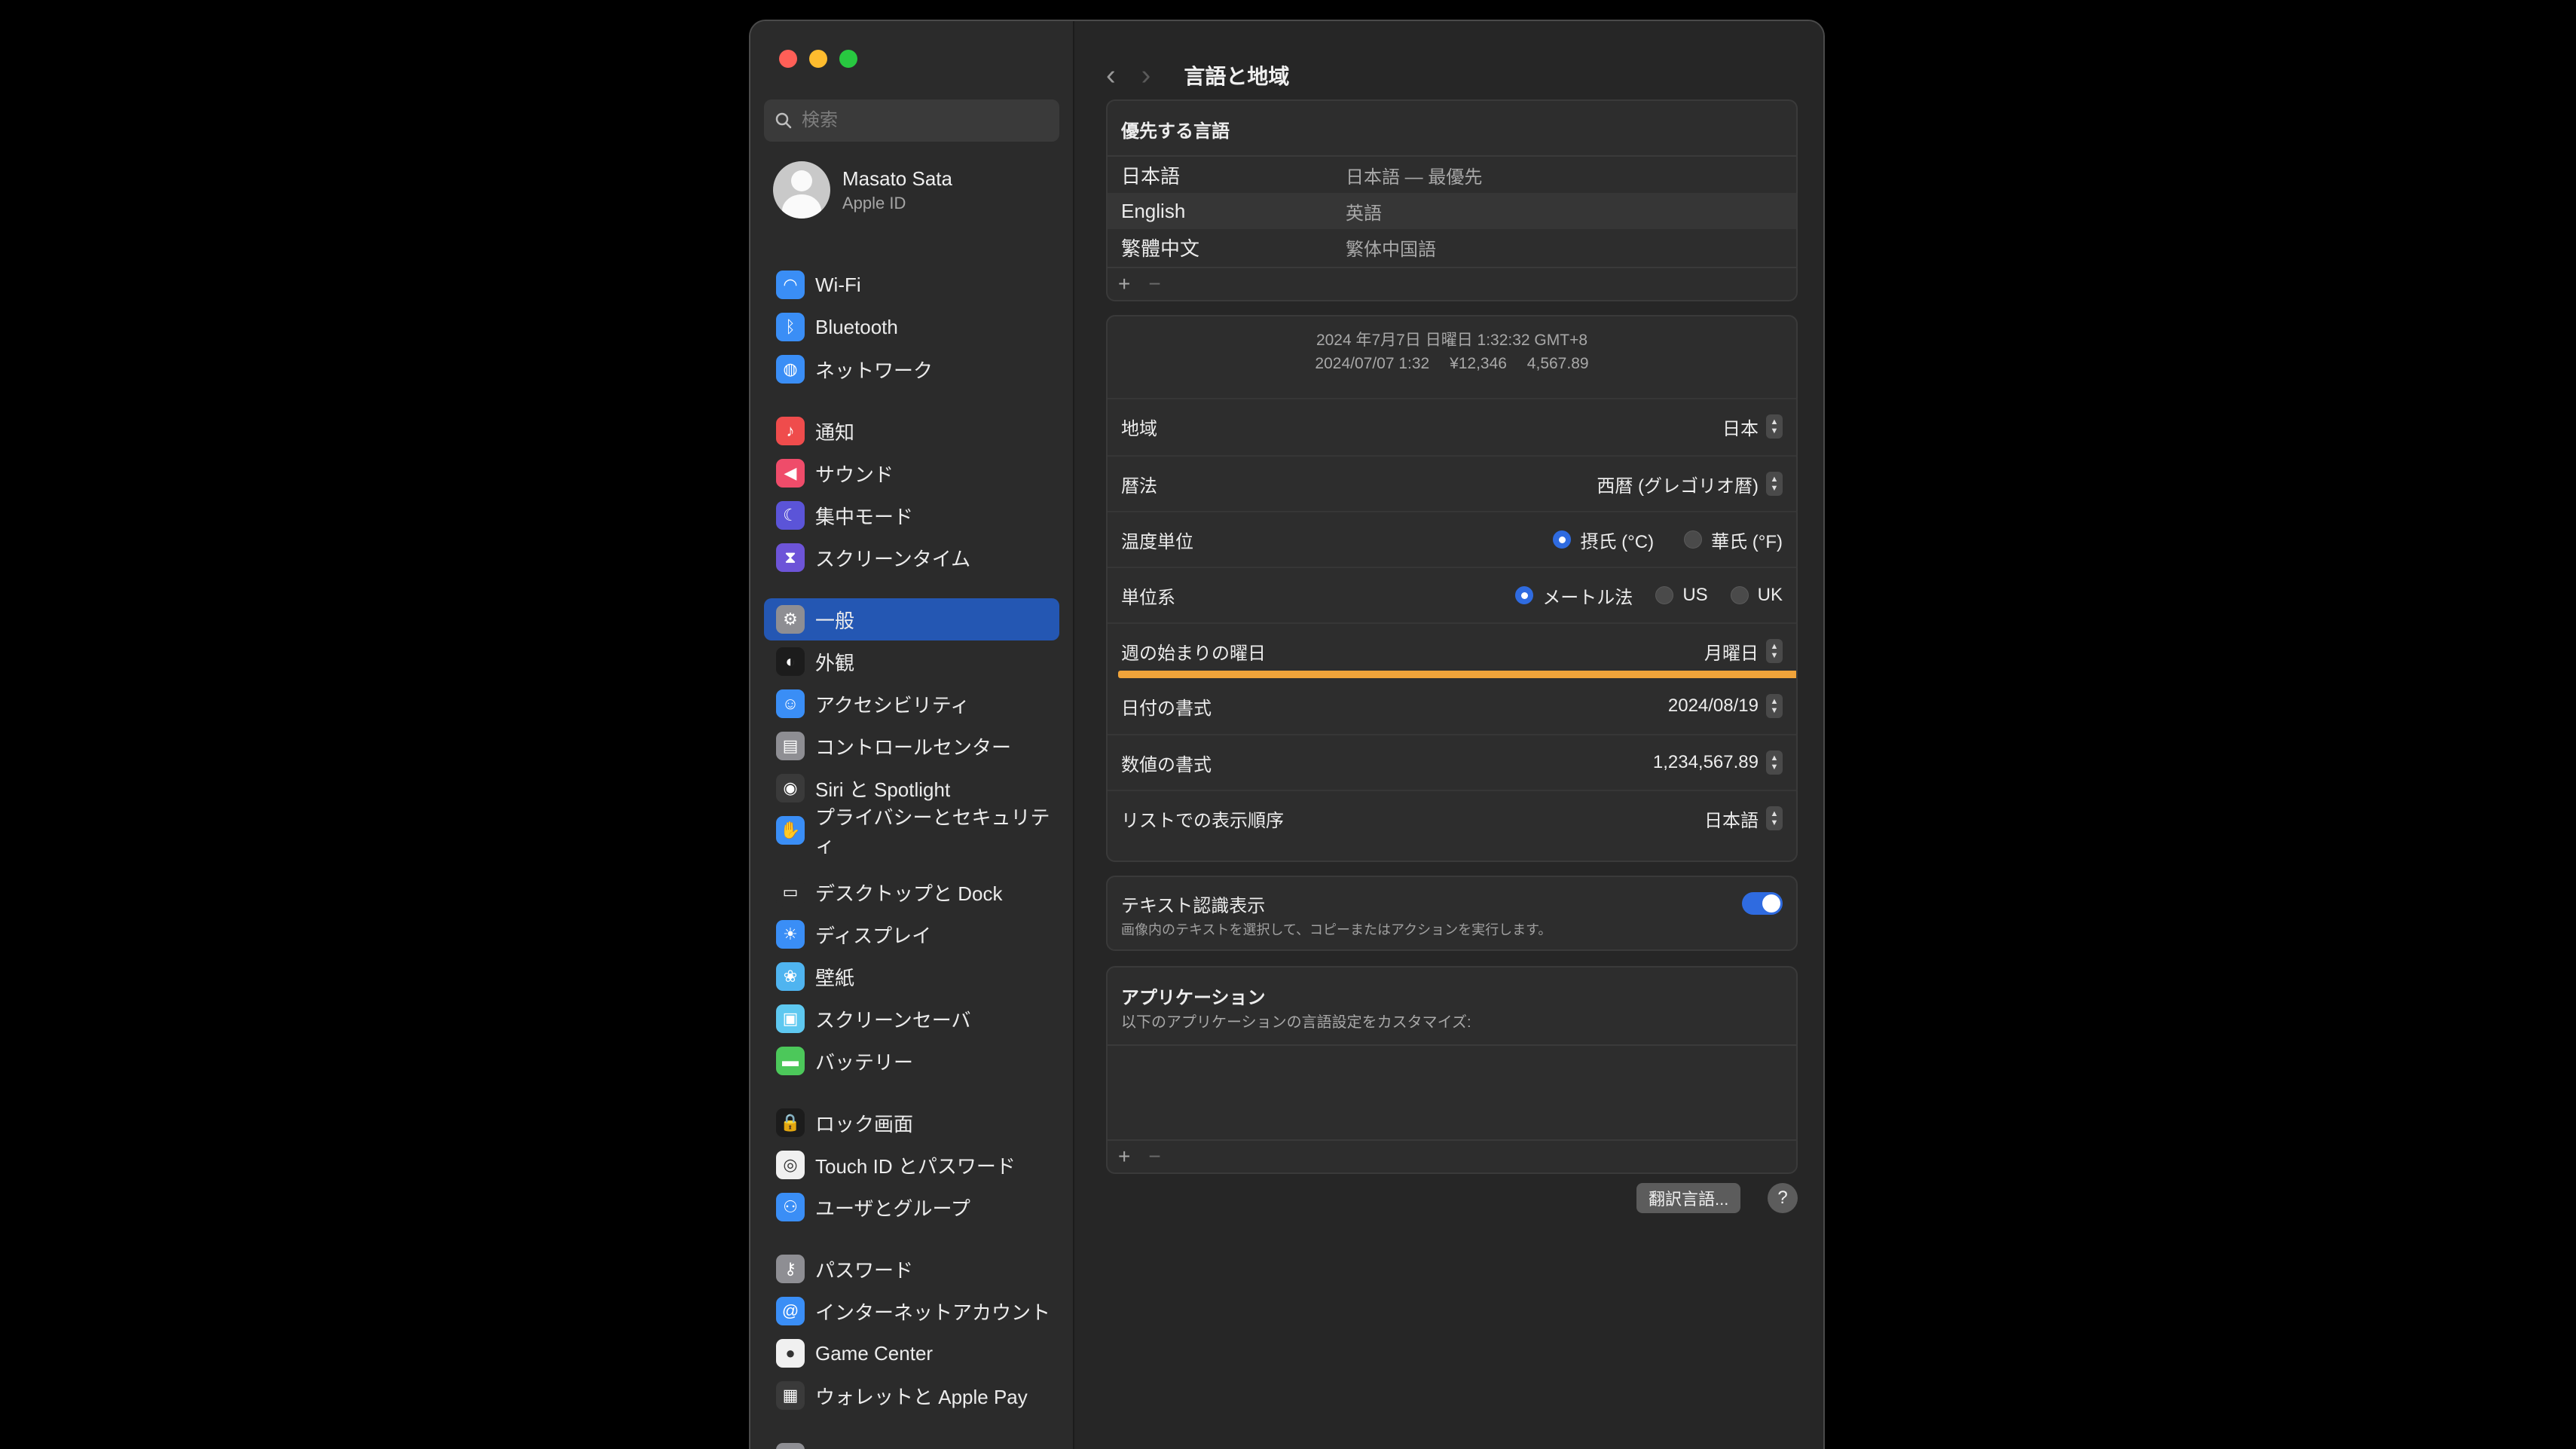 This screenshot has height=1449, width=2576. What do you see at coordinates (1678, 486) in the screenshot?
I see `calendar-value: 西暦 (グレゴリオ暦)` at bounding box center [1678, 486].